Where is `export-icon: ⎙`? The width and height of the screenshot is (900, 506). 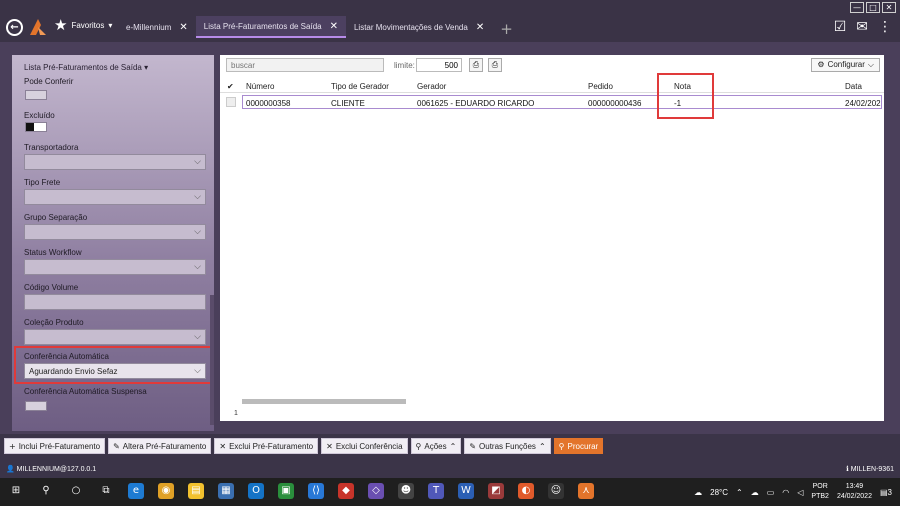
export-icon: ⎙ is located at coordinates (476, 65).